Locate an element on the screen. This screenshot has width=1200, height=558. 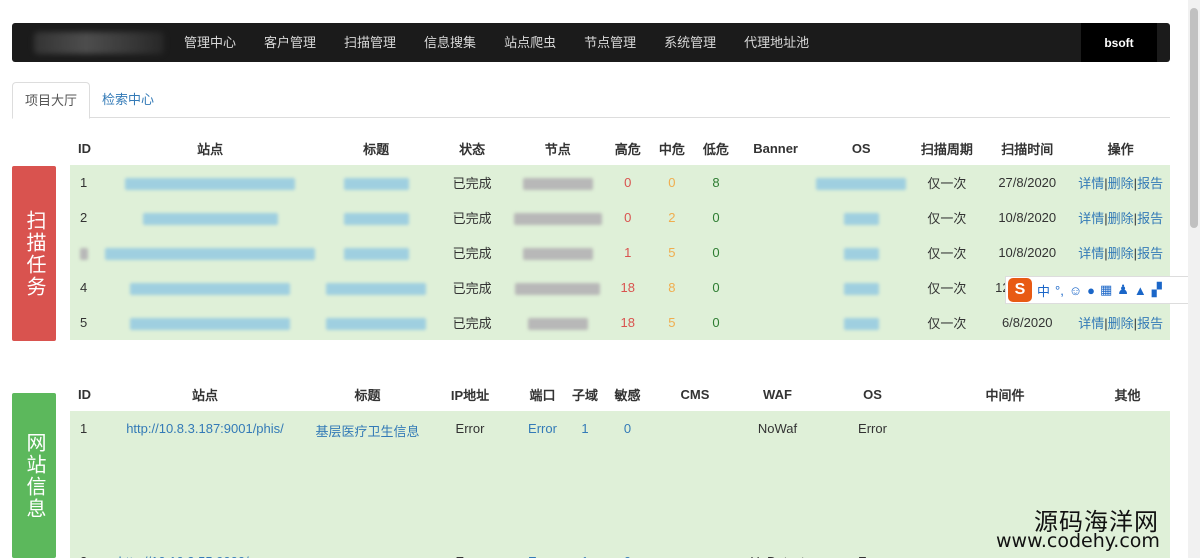
skin-icon: ▲ is located at coordinates (1140, 290).